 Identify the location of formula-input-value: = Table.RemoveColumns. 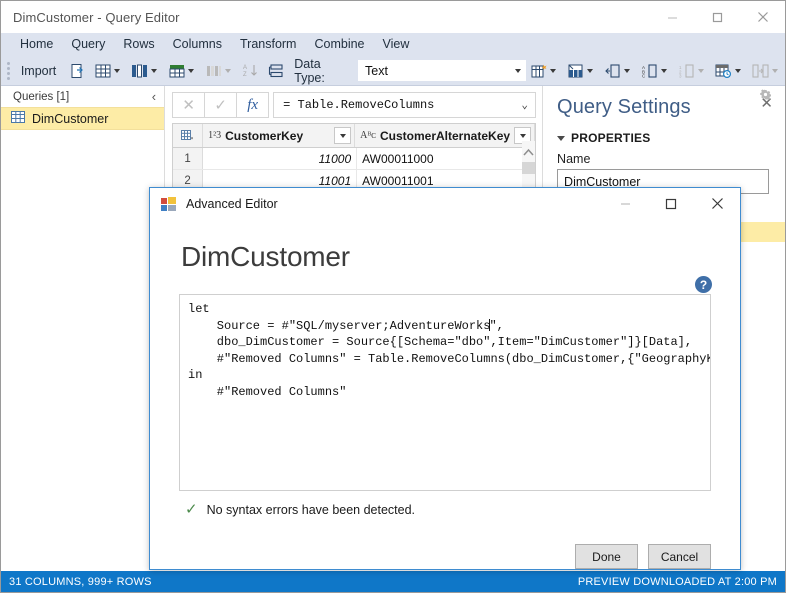
(359, 105).